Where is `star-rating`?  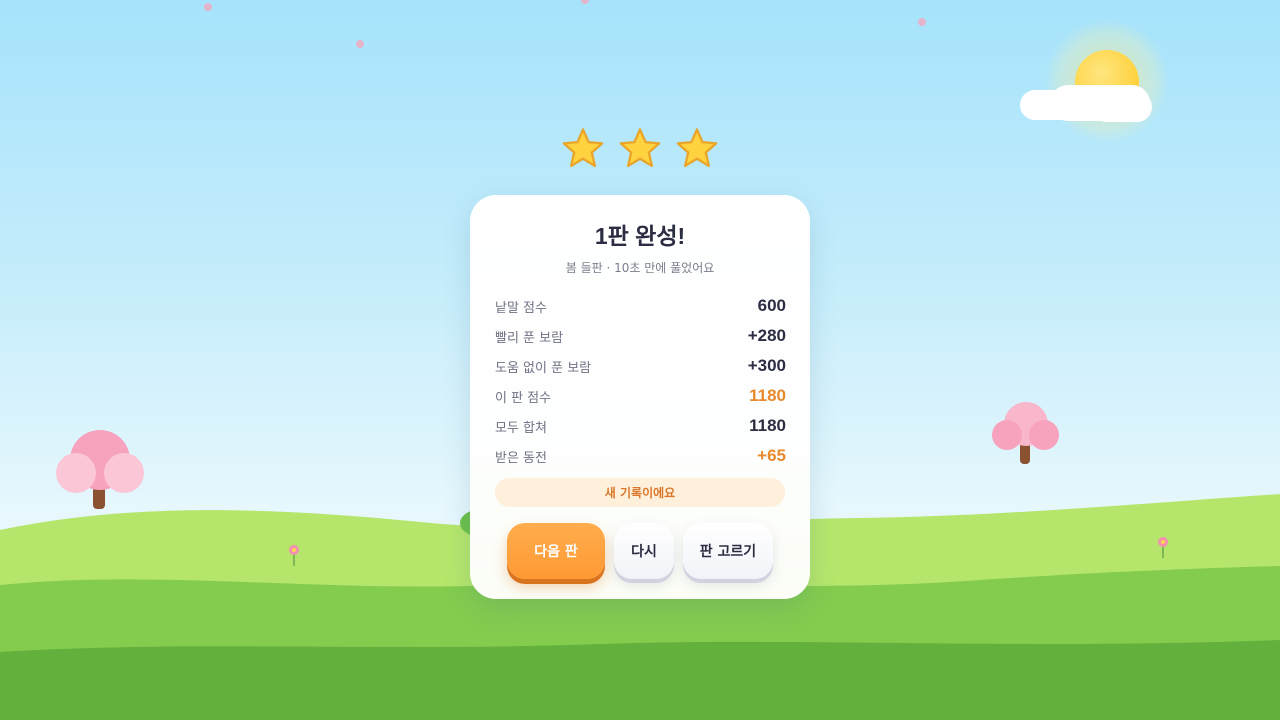 star-rating is located at coordinates (640, 150).